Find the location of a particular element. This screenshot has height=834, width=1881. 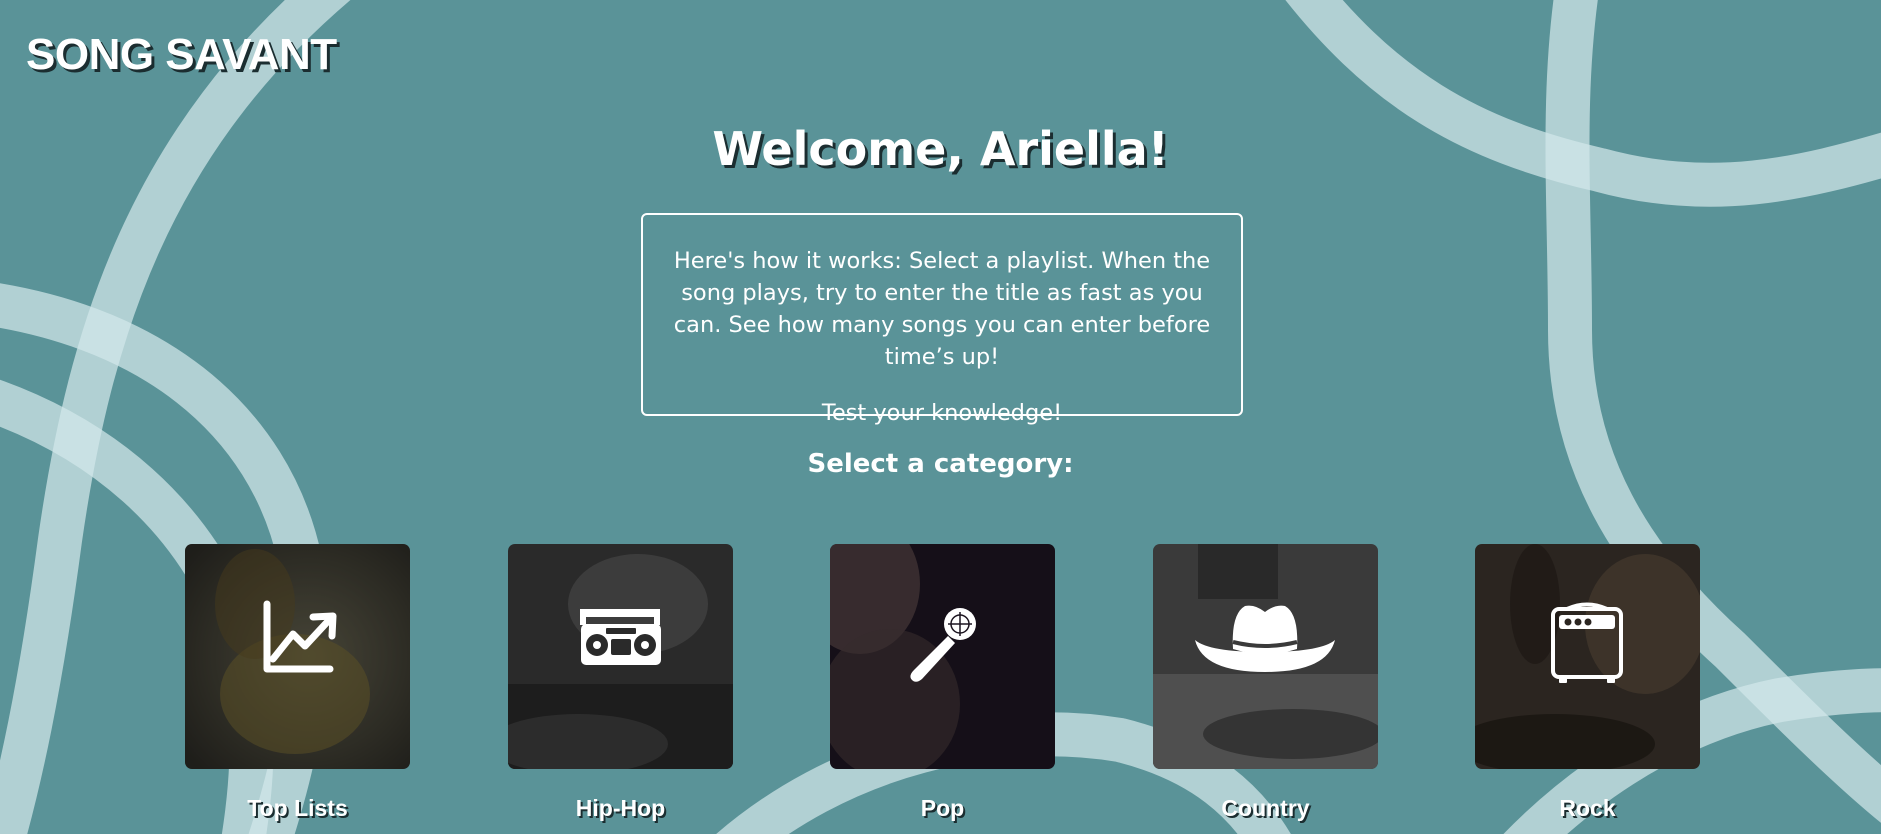

welcome-heading: Welcome, Ariella! is located at coordinates (940, 149).